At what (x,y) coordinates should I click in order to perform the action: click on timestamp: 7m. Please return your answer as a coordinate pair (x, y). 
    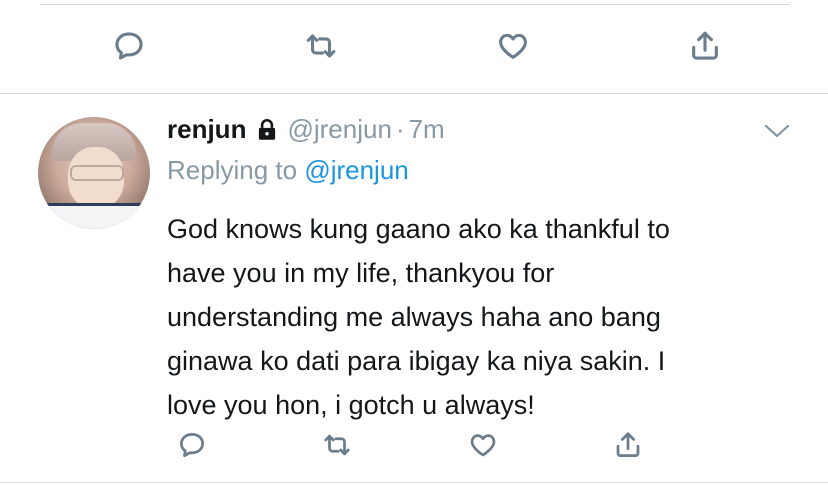
    Looking at the image, I should click on (427, 129).